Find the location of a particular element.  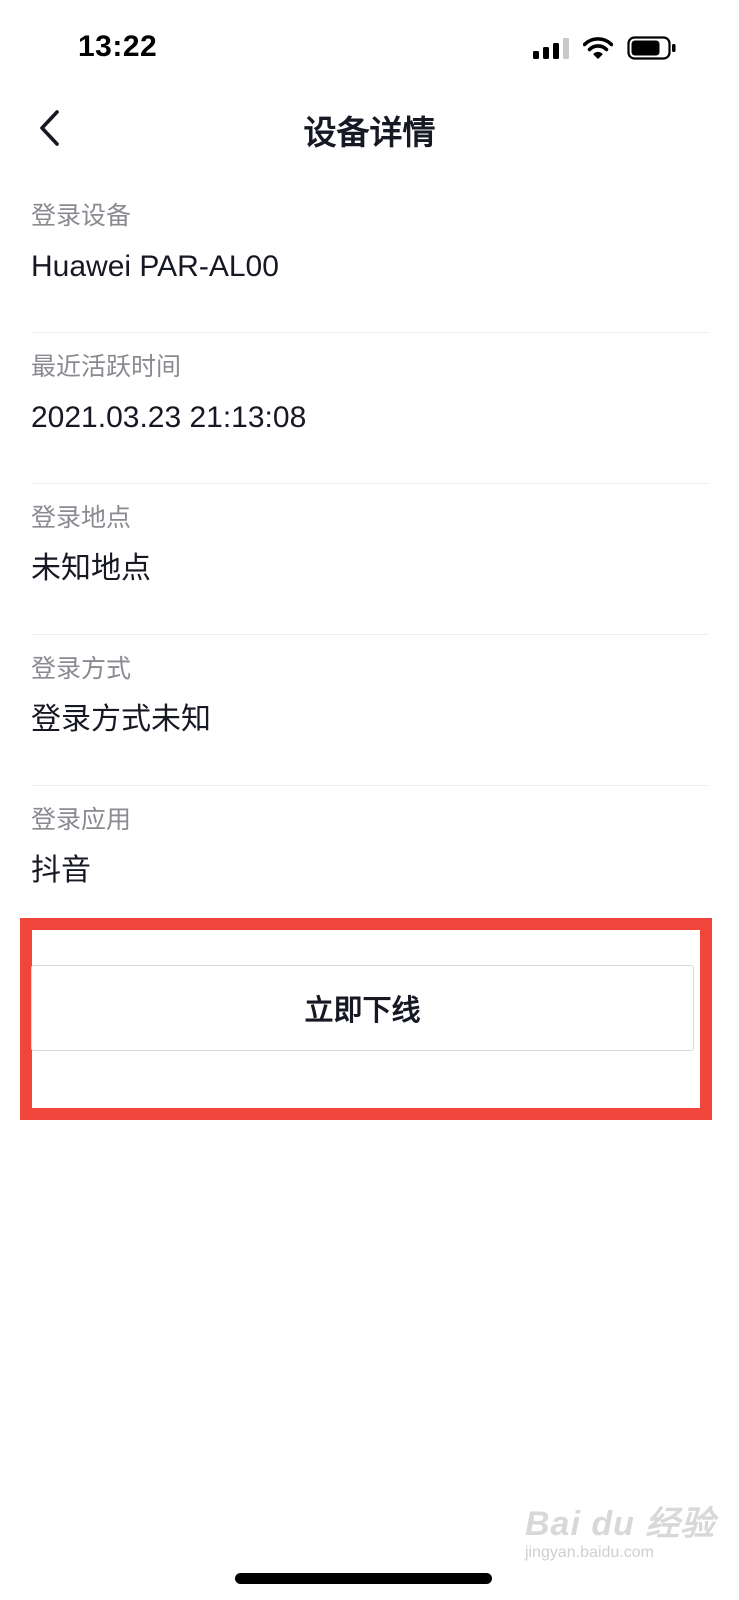

detail-row-login-method: 登录方式 登录方式未知 is located at coordinates (369, 710).